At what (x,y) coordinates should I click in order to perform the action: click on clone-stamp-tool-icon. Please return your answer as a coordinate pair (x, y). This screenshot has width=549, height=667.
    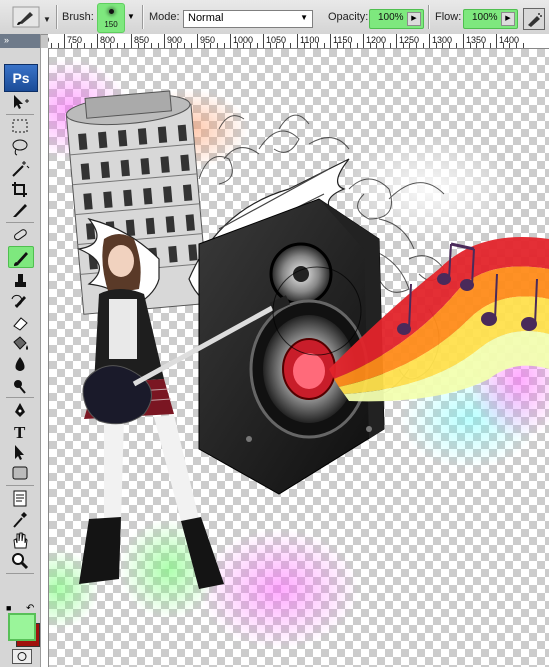
    Looking at the image, I should click on (20, 280).